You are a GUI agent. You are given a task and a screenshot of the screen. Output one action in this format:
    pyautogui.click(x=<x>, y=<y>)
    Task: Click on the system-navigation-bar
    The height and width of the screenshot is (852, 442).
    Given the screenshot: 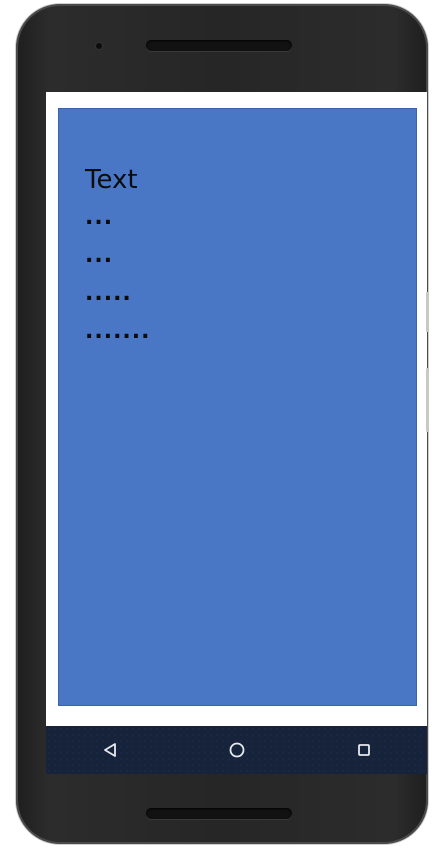 What is the action you would take?
    pyautogui.click(x=236, y=750)
    